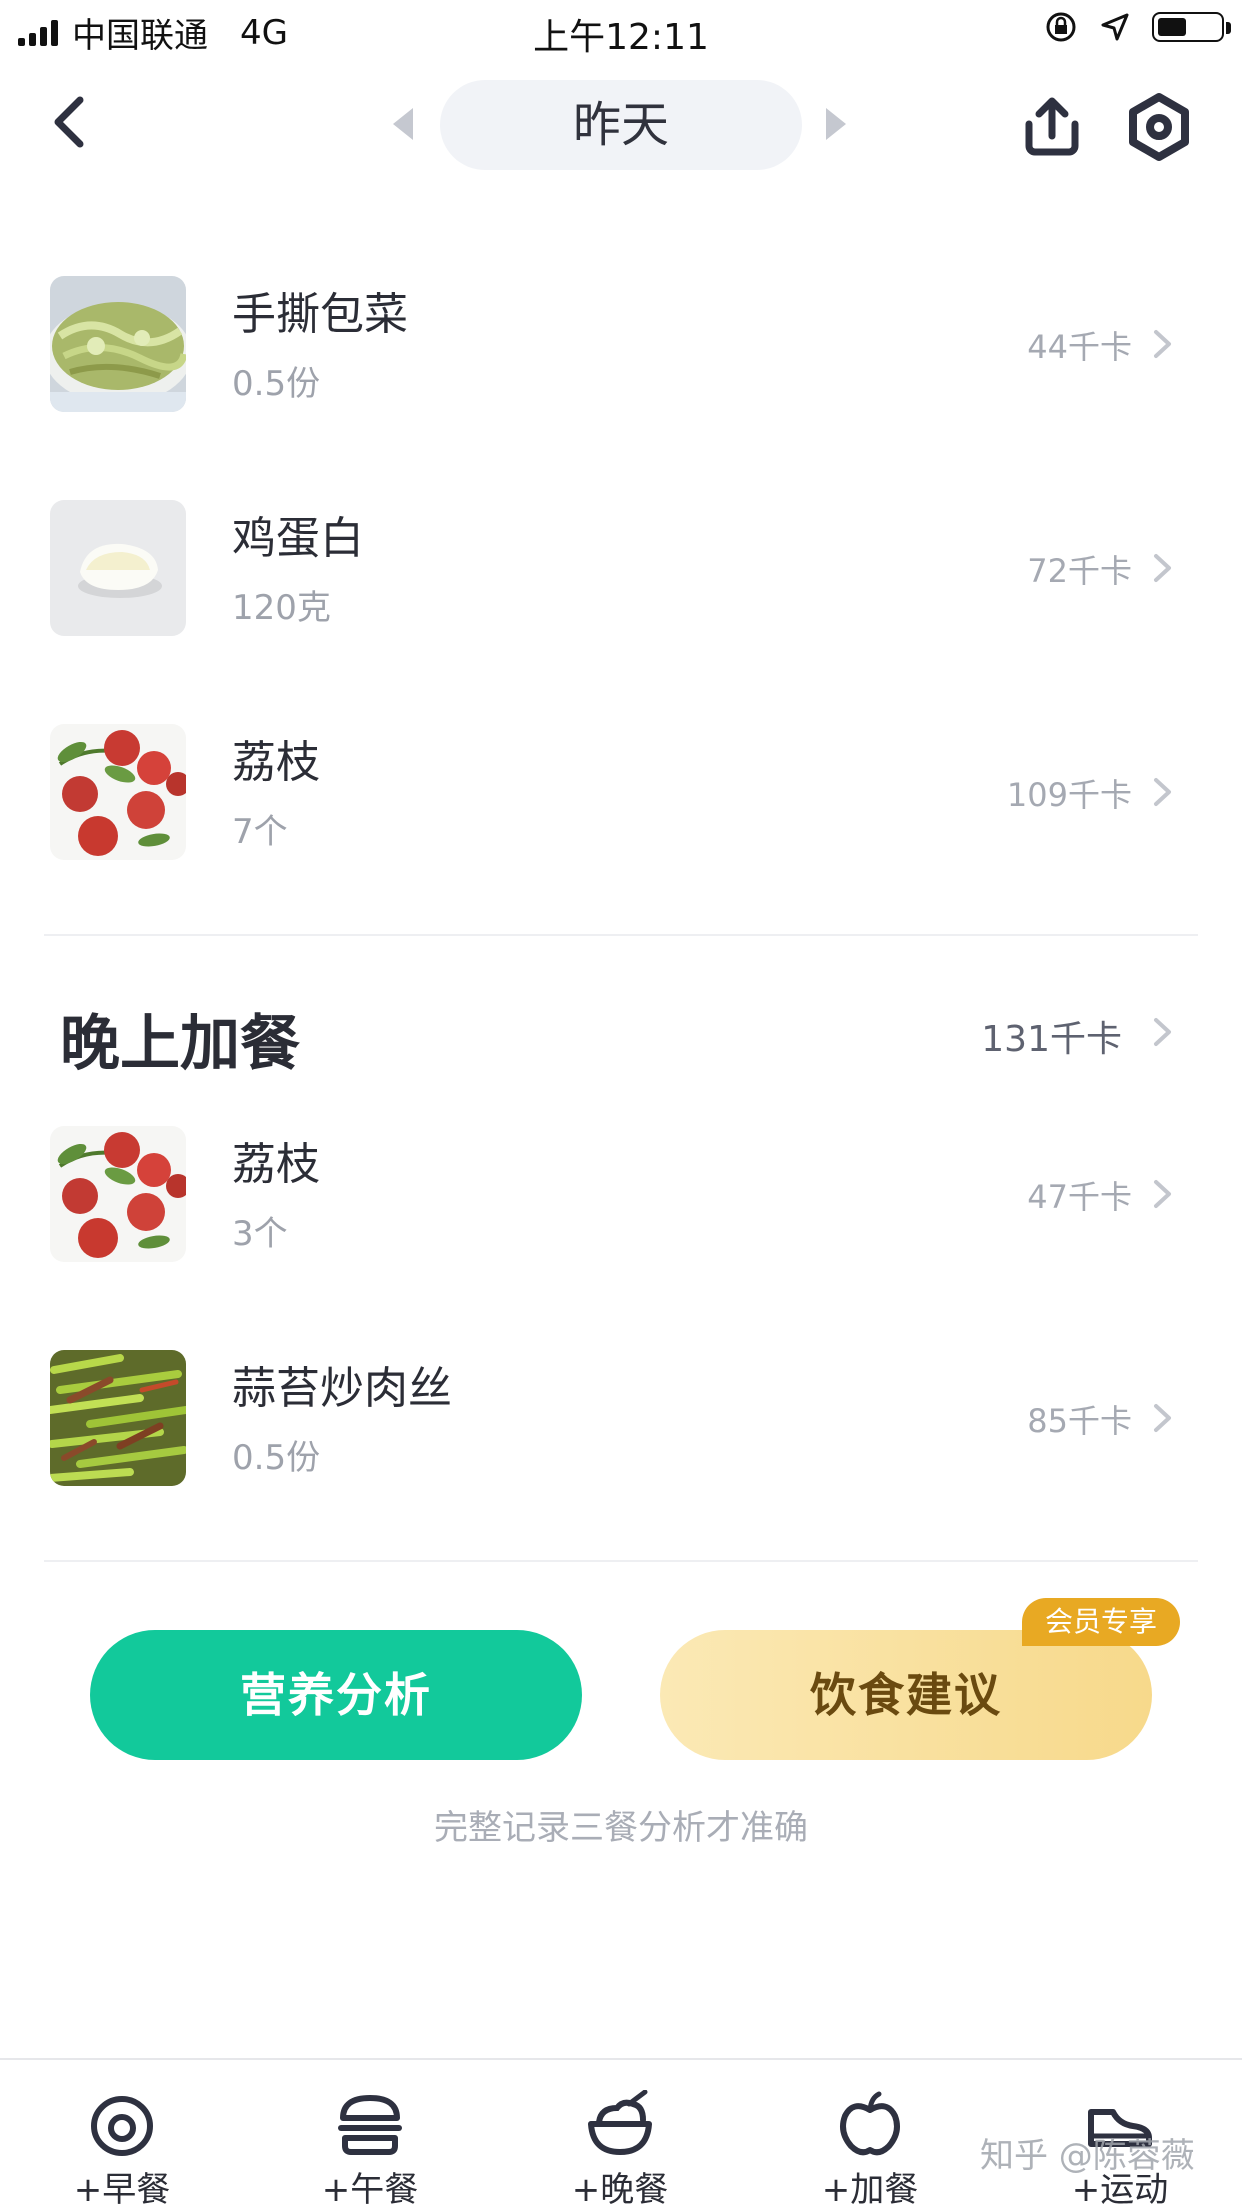  What do you see at coordinates (1101, 1622) in the screenshot?
I see `vip-badge: 会员专享` at bounding box center [1101, 1622].